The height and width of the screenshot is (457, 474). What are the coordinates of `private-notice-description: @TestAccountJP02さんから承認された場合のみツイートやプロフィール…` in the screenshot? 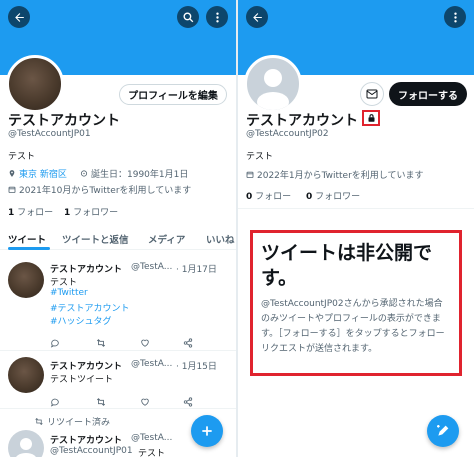 It's located at (353, 326).